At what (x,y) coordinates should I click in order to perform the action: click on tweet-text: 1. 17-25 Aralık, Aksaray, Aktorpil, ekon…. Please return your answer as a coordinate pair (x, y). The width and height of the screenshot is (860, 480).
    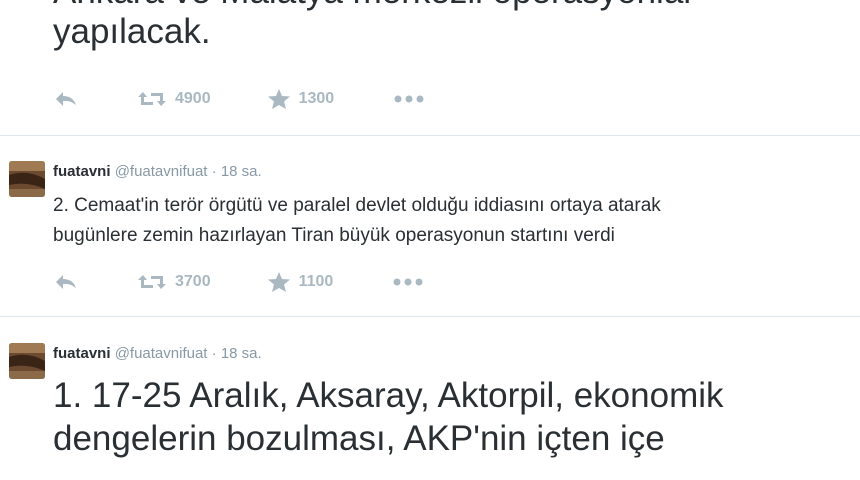
    Looking at the image, I should click on (388, 417).